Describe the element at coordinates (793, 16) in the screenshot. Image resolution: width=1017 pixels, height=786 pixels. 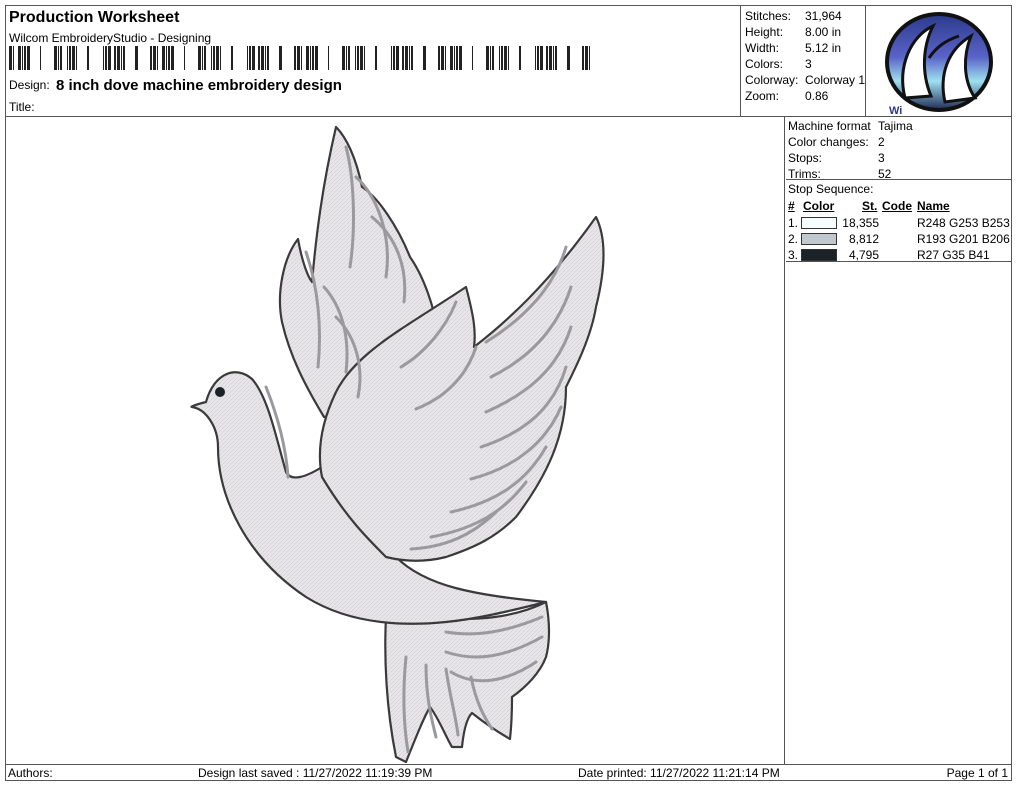
I see `stat-stitches: Stitches: 31,964` at that location.